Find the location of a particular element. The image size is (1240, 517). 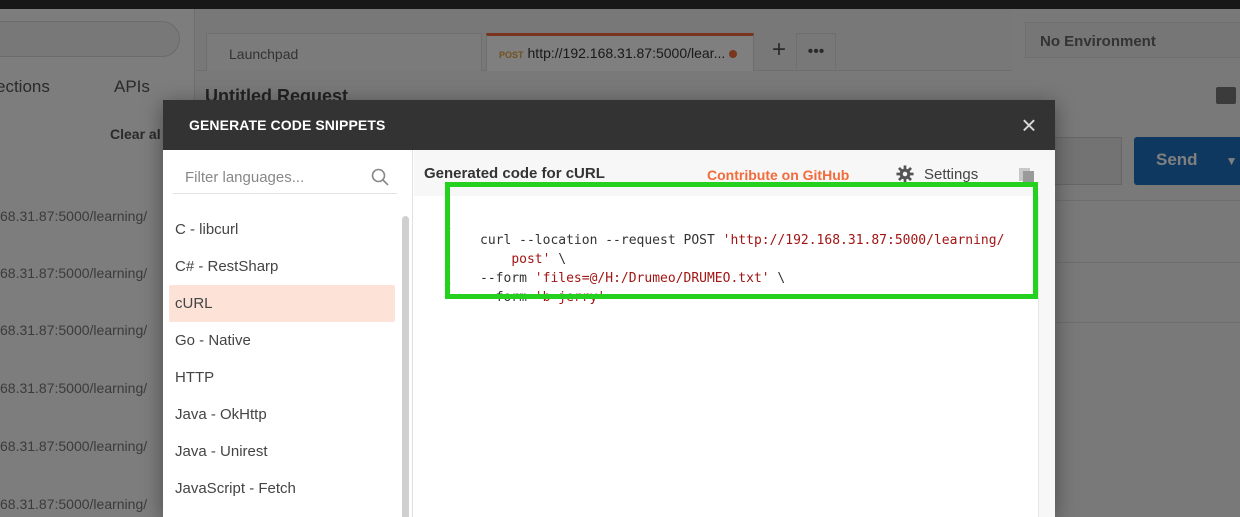

language-filter is located at coordinates (285, 177).